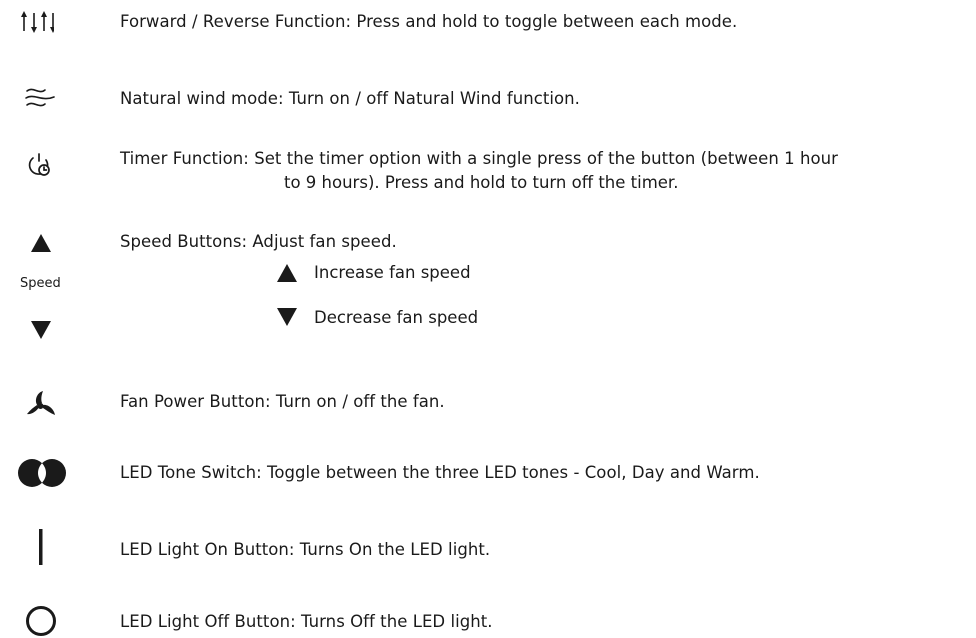  Describe the element at coordinates (39, 165) in the screenshot. I see `timer-icon` at that location.